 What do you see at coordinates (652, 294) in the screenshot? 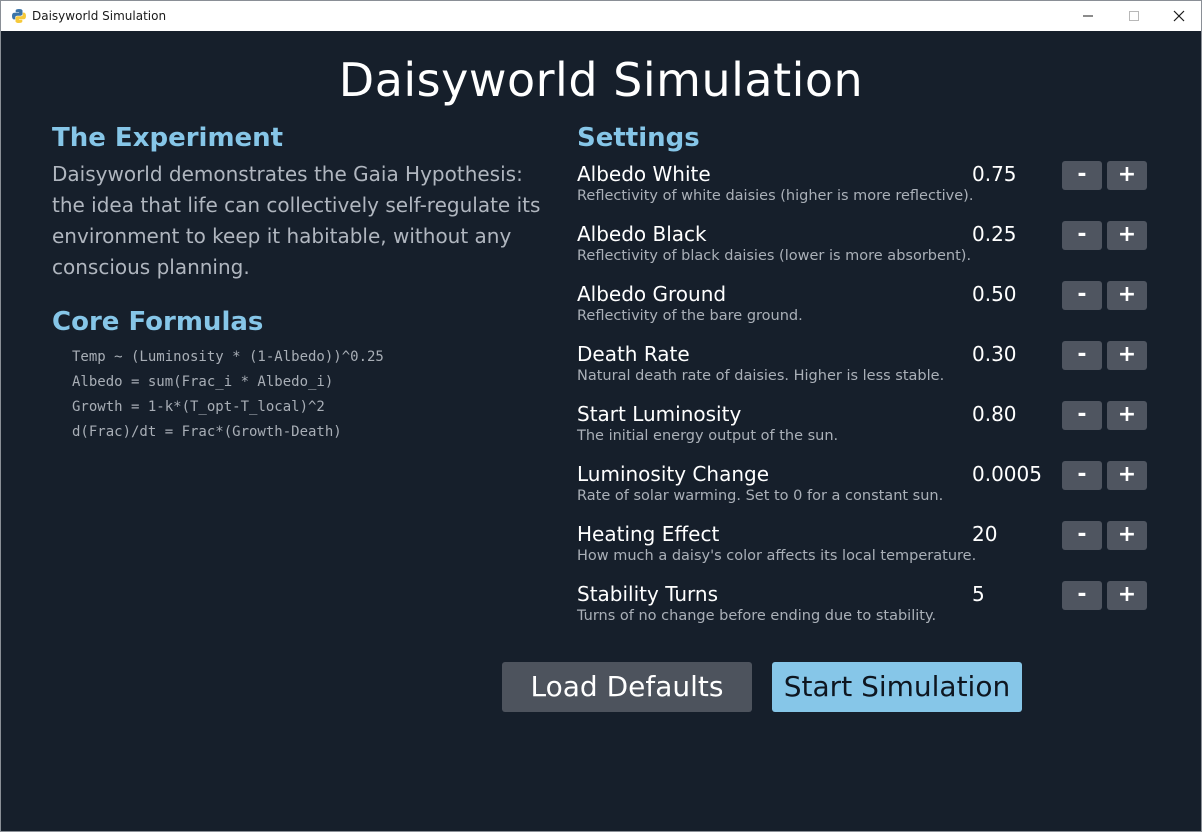
I see `setting-label: Albedo Ground` at bounding box center [652, 294].